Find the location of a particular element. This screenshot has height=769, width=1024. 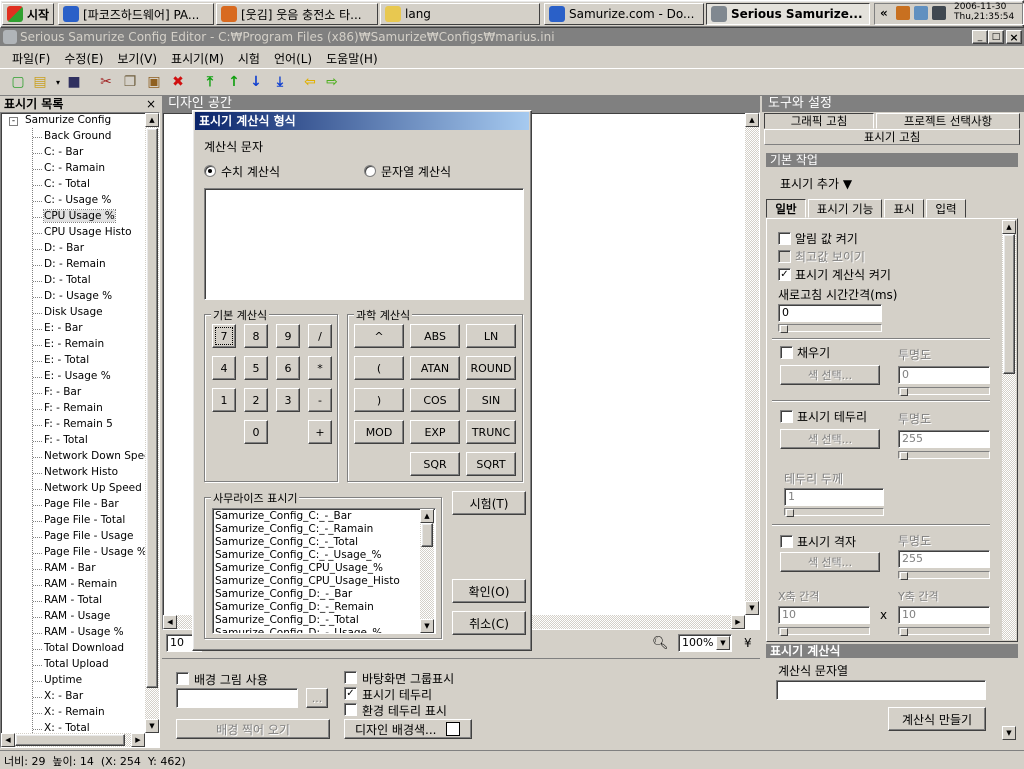

menu-help: 도움말(H) is located at coordinates (352, 59).